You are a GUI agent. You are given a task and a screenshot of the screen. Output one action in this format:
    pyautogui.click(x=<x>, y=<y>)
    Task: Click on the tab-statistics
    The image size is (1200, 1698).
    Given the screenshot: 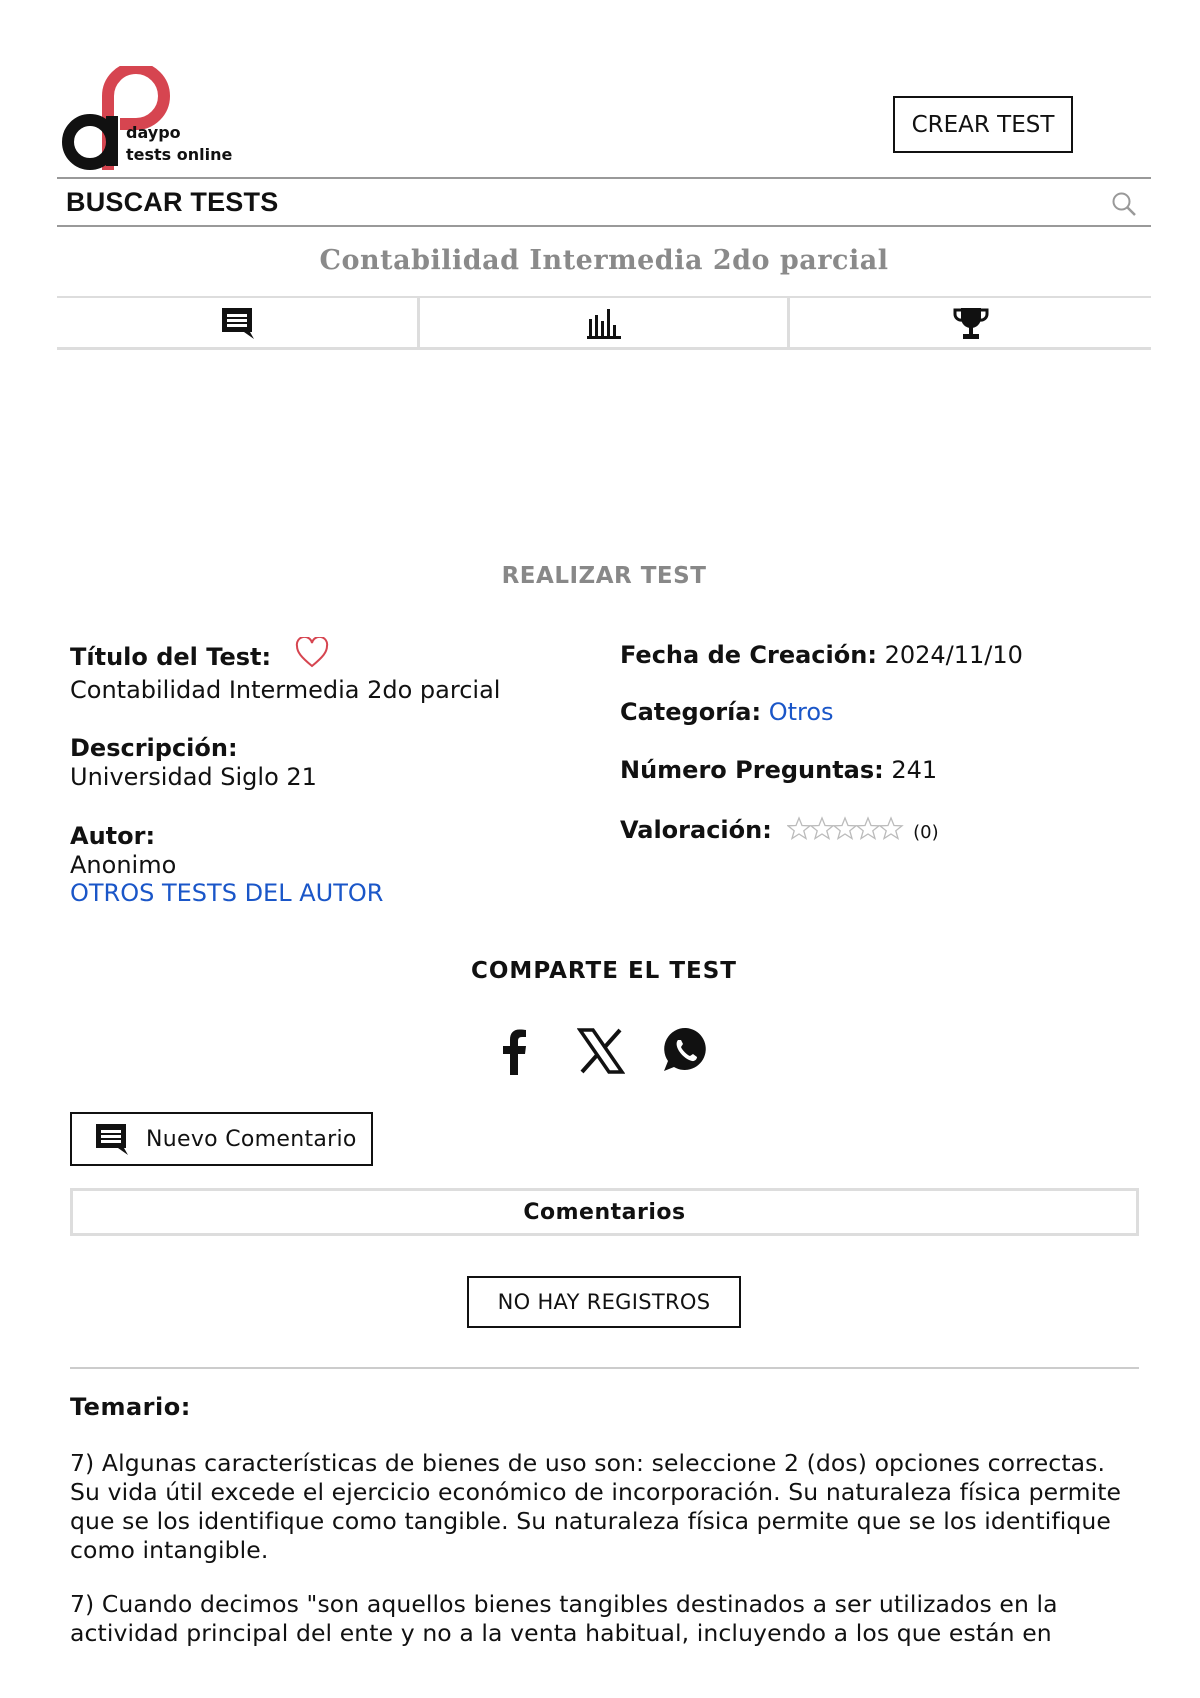 What is the action you would take?
    pyautogui.click(x=602, y=322)
    